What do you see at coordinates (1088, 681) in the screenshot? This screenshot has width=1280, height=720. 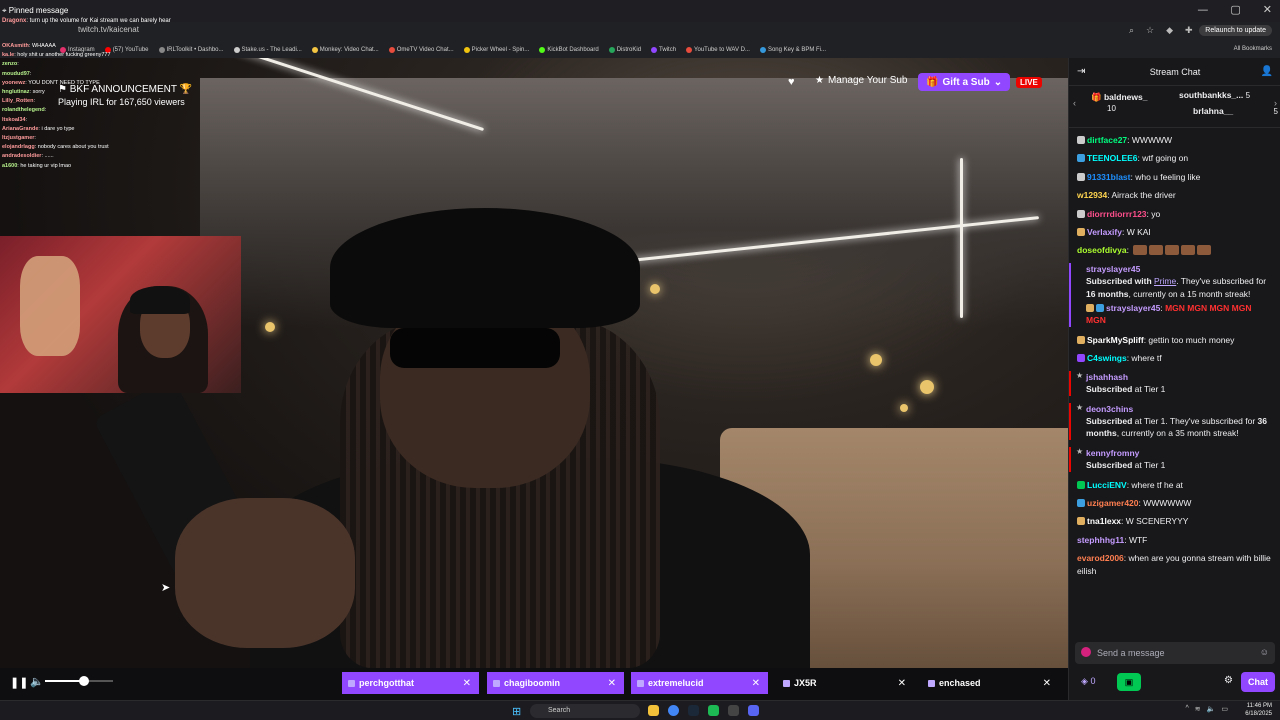 I see `channel-points: ◈ 0` at bounding box center [1088, 681].